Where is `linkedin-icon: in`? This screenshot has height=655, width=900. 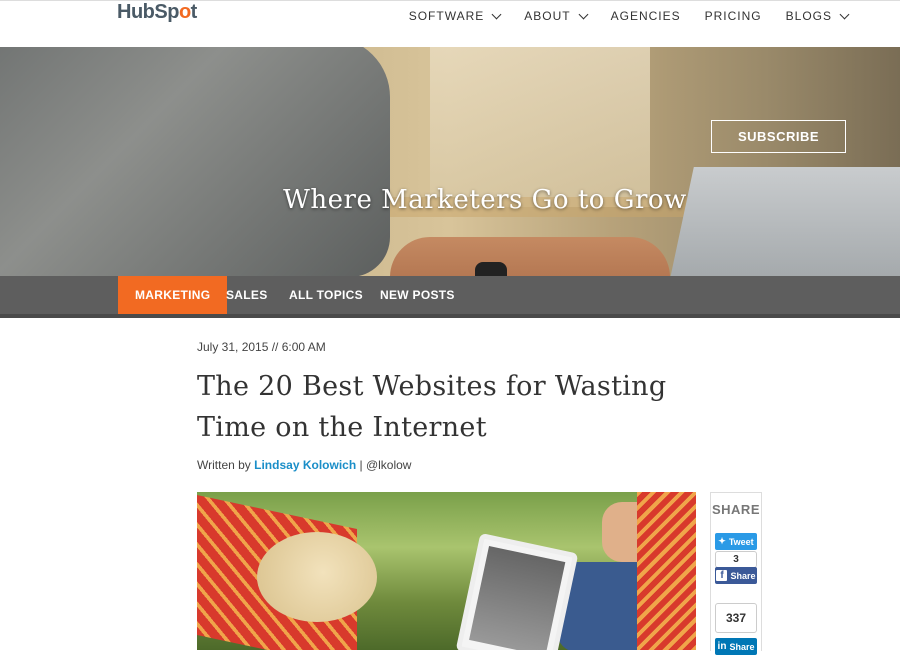 linkedin-icon: in is located at coordinates (722, 646).